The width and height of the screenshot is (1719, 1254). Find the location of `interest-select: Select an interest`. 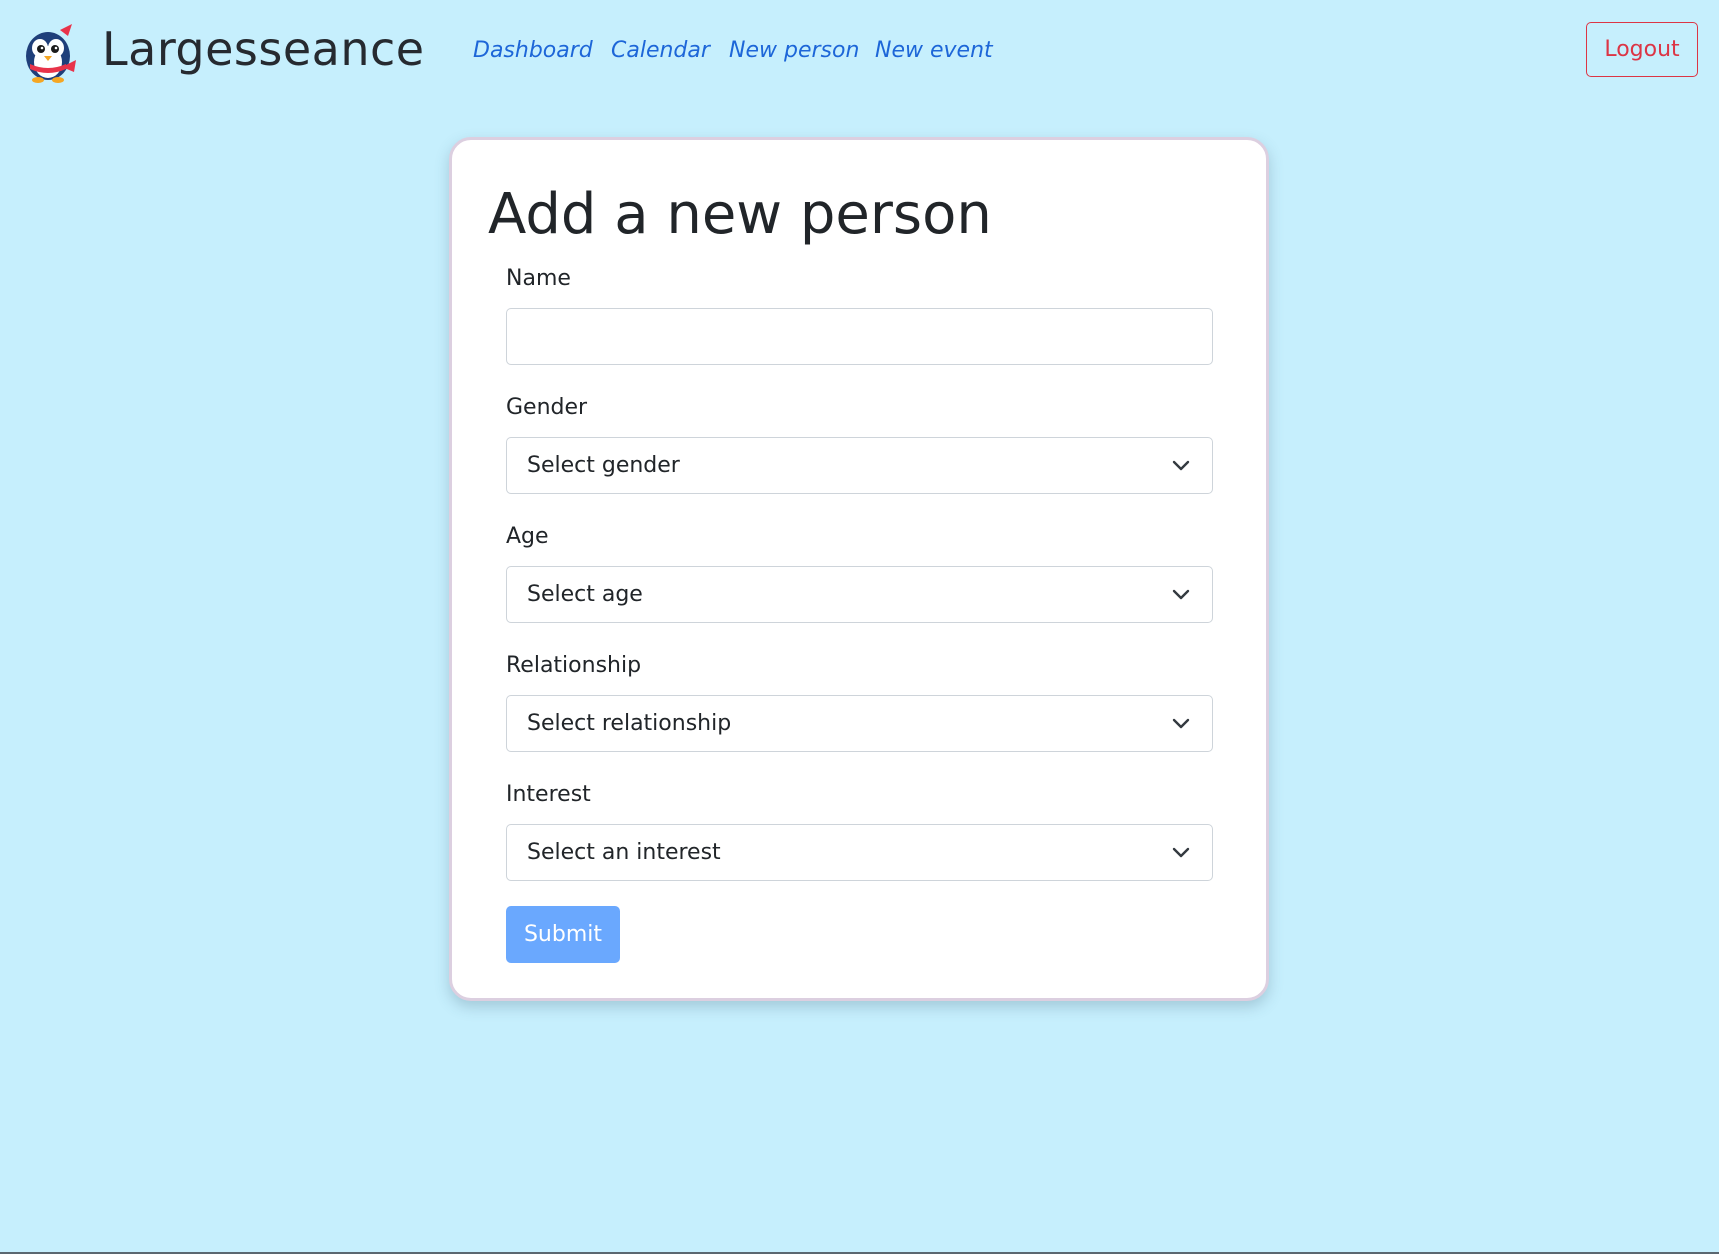

interest-select: Select an interest is located at coordinates (859, 852).